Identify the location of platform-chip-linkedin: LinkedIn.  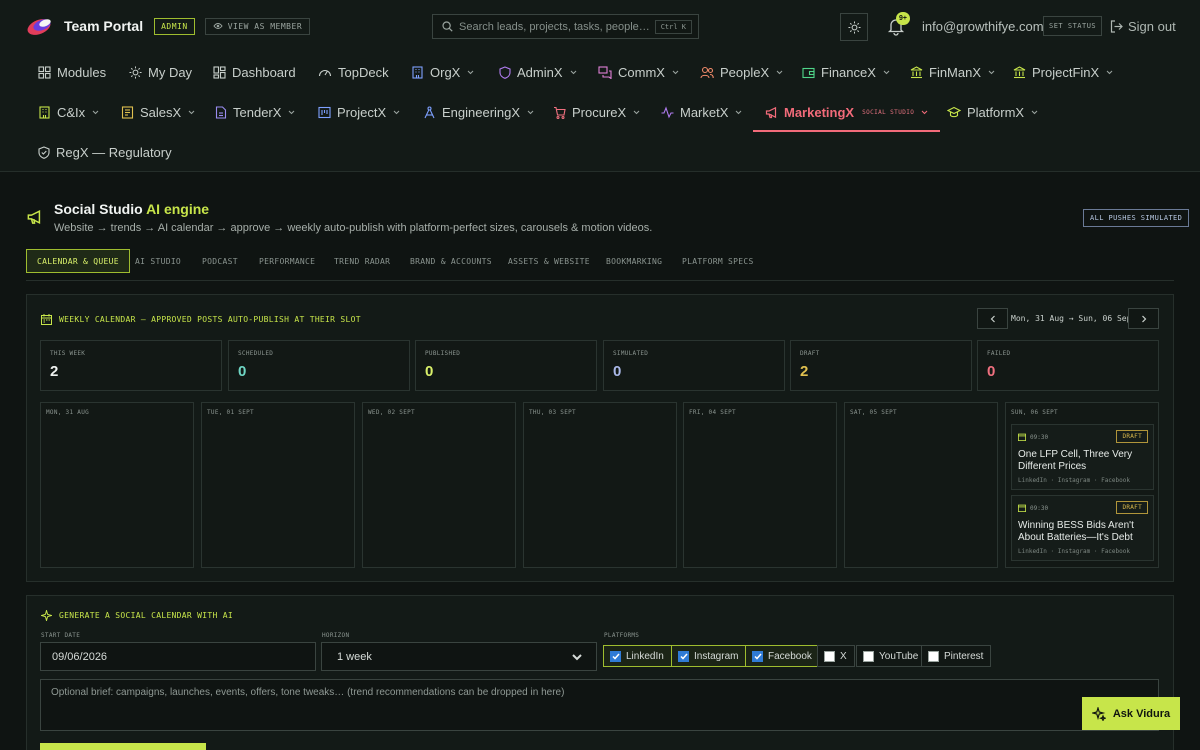
(637, 656).